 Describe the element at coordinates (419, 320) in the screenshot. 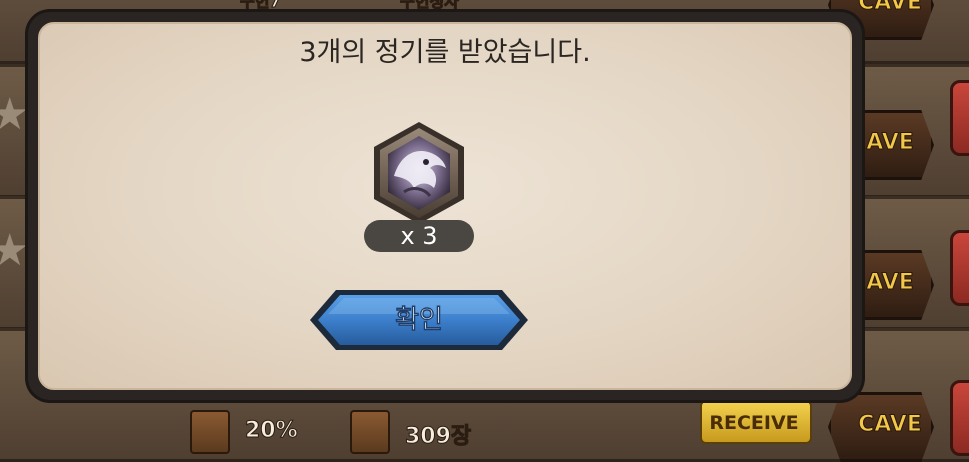

I see `confirm-button-label: 확인` at that location.